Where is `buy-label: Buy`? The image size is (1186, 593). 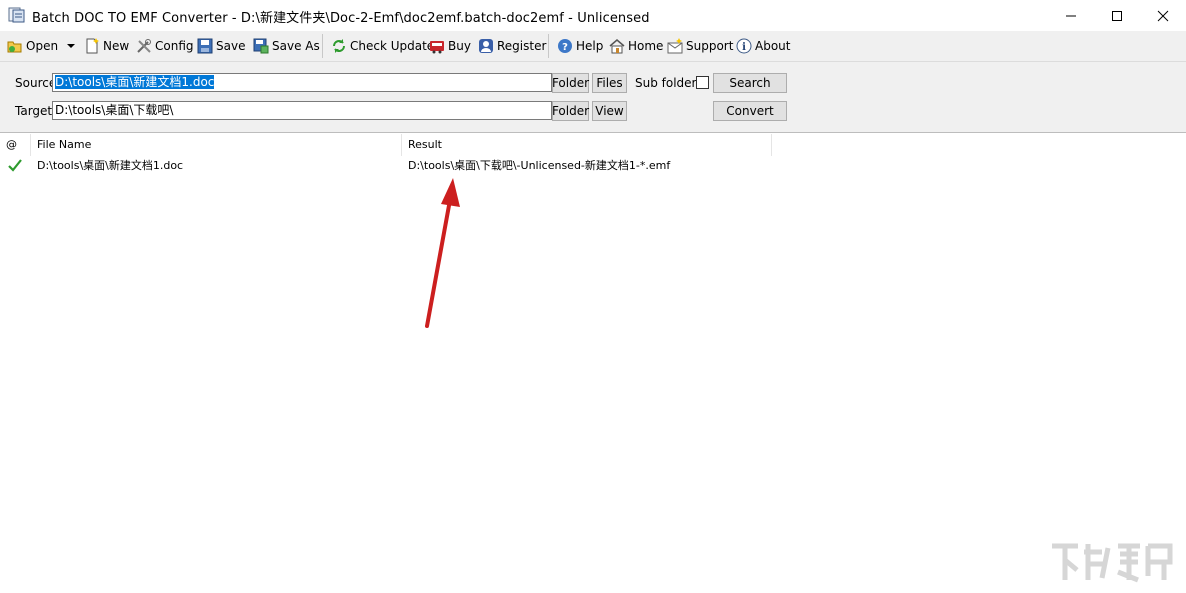 buy-label: Buy is located at coordinates (459, 46).